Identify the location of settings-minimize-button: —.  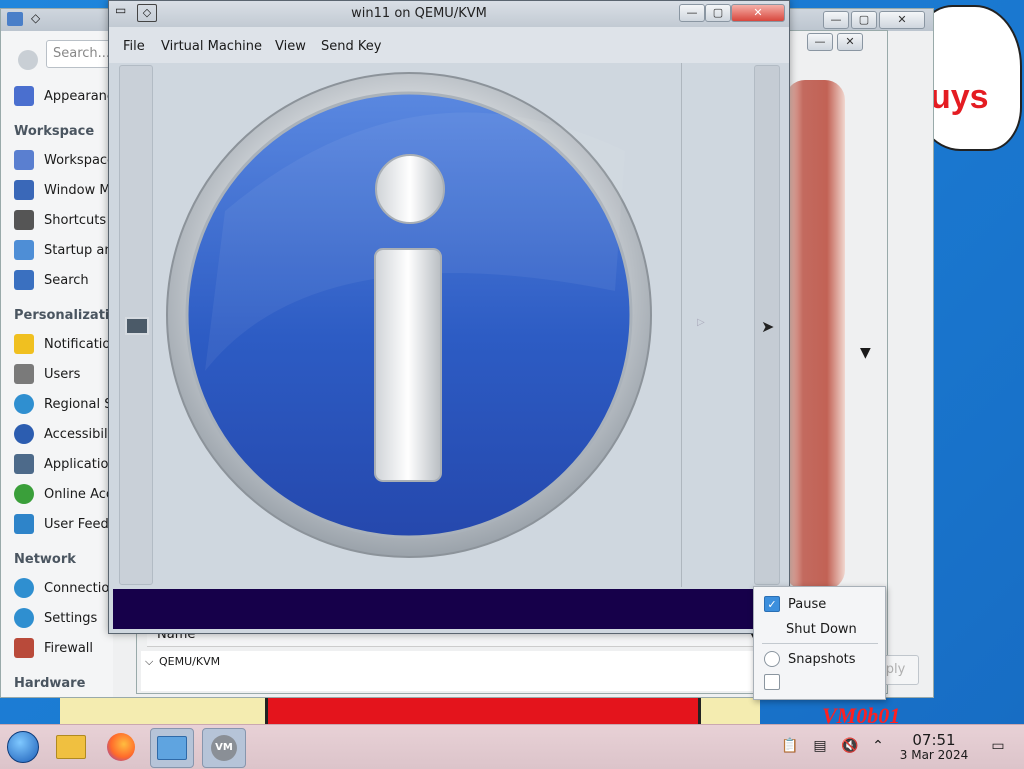
(836, 20).